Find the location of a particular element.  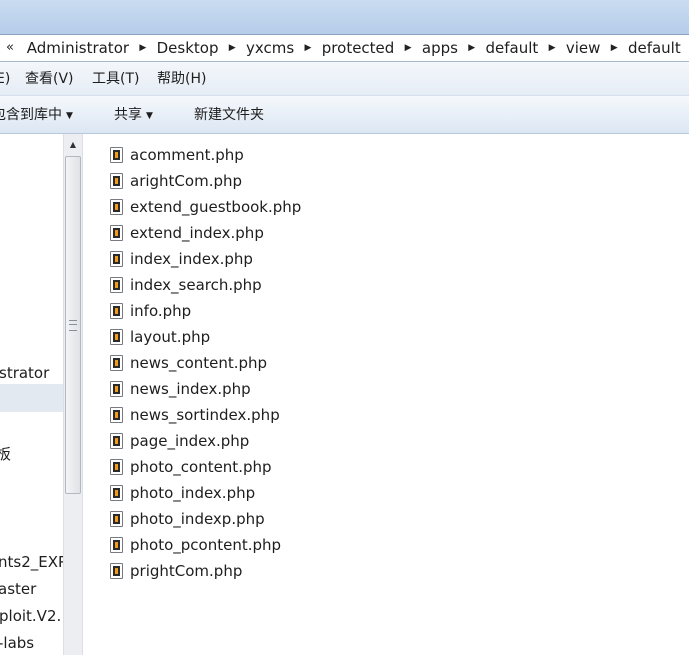

file-item: acomment.php is located at coordinates (177, 155).